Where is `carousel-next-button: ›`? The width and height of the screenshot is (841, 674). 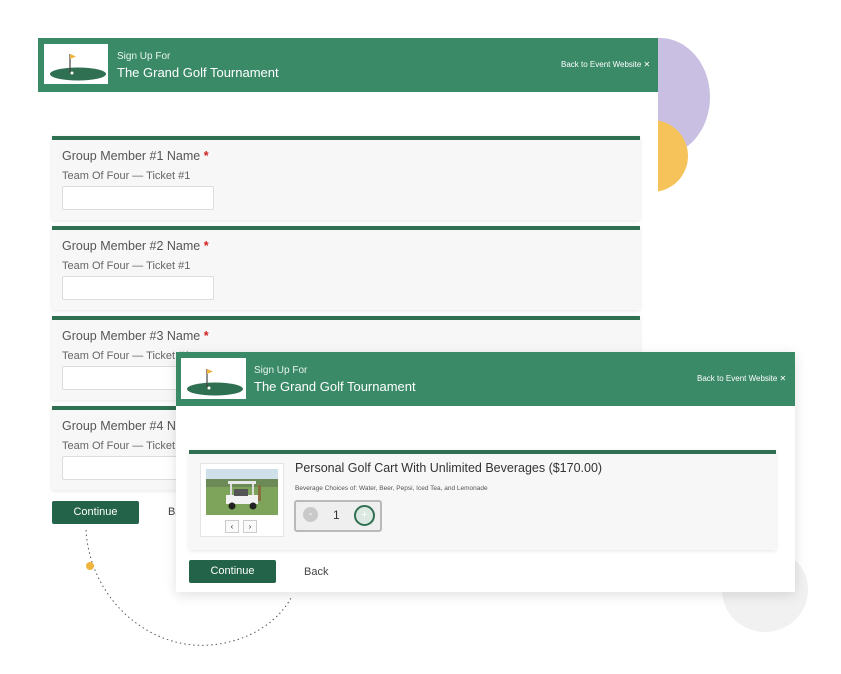
carousel-next-button: › is located at coordinates (250, 526).